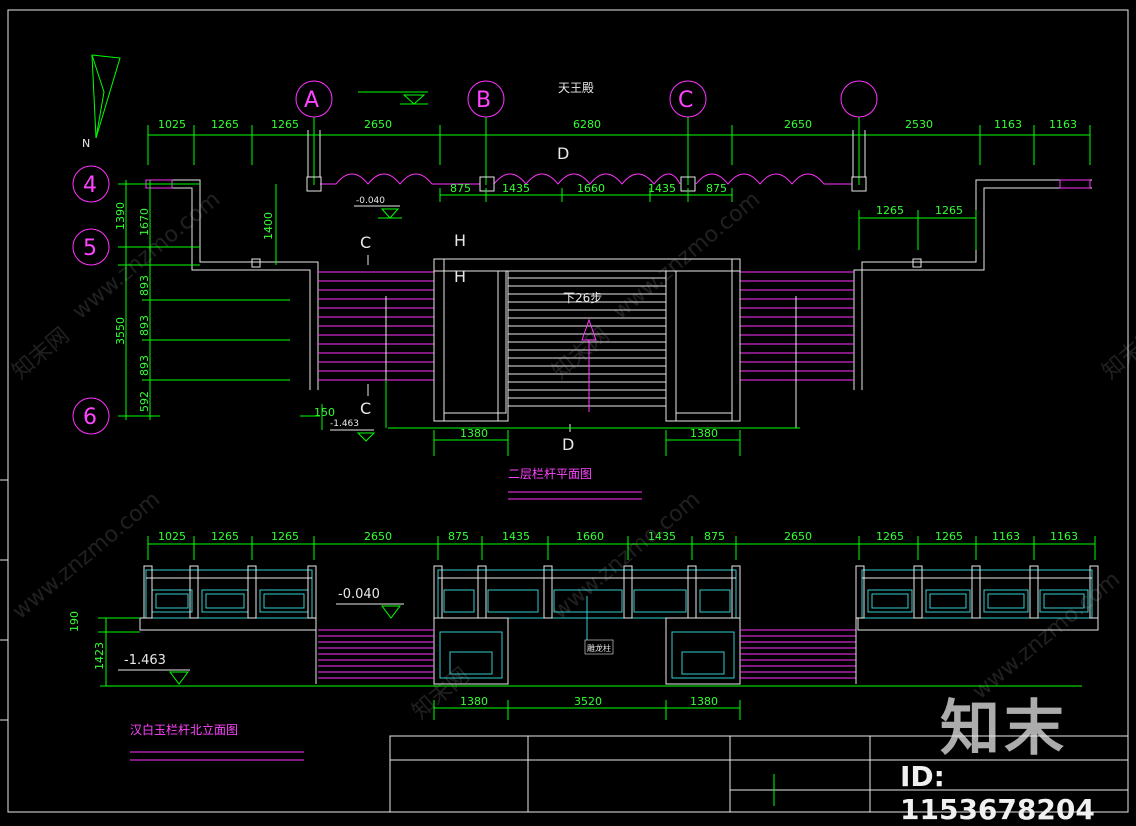 The height and width of the screenshot is (826, 1136). I want to click on section-h-bottom: H, so click(460, 276).